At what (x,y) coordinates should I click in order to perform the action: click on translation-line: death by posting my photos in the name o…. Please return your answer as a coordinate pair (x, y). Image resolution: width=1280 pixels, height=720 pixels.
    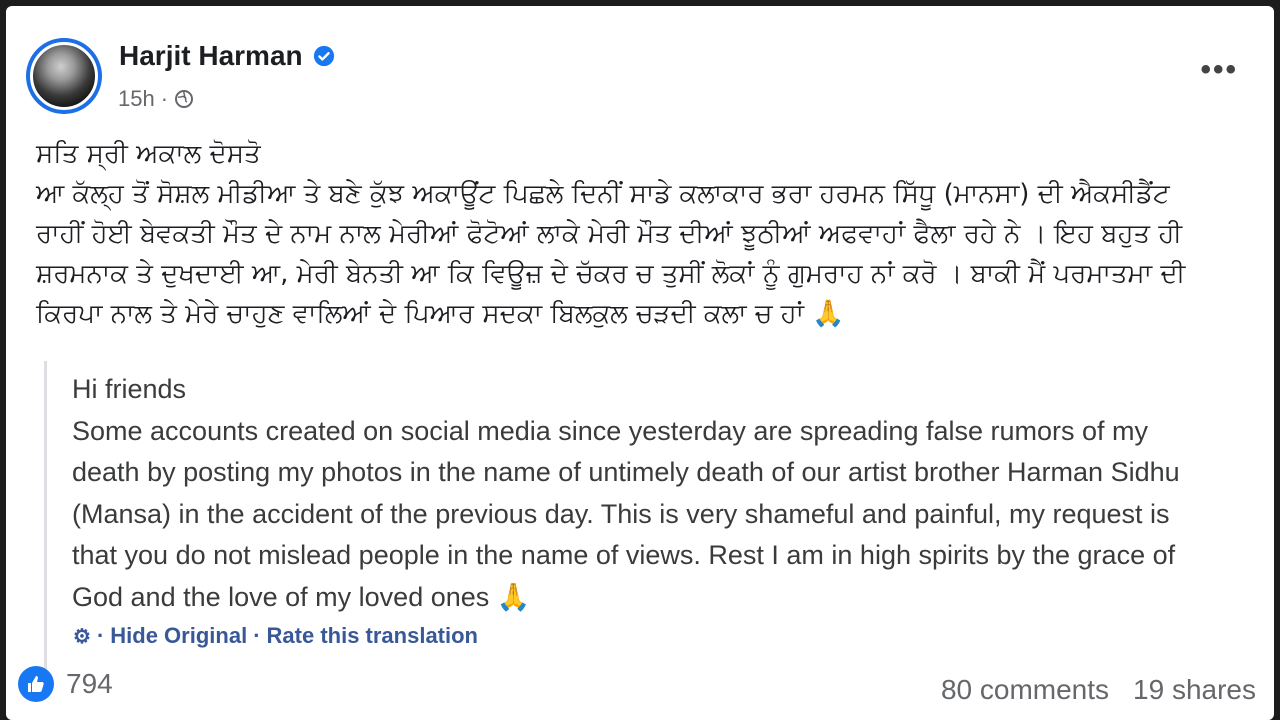
    Looking at the image, I should click on (626, 472).